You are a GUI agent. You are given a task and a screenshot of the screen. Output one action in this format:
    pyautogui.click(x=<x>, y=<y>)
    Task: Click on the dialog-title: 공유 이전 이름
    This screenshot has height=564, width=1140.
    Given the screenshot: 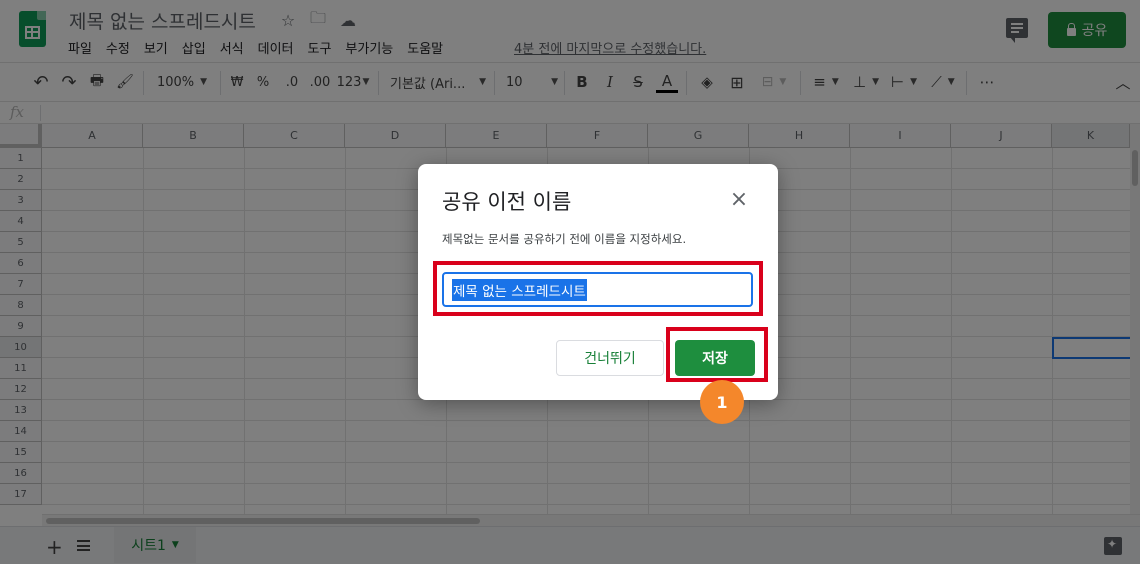 What is the action you would take?
    pyautogui.click(x=507, y=202)
    